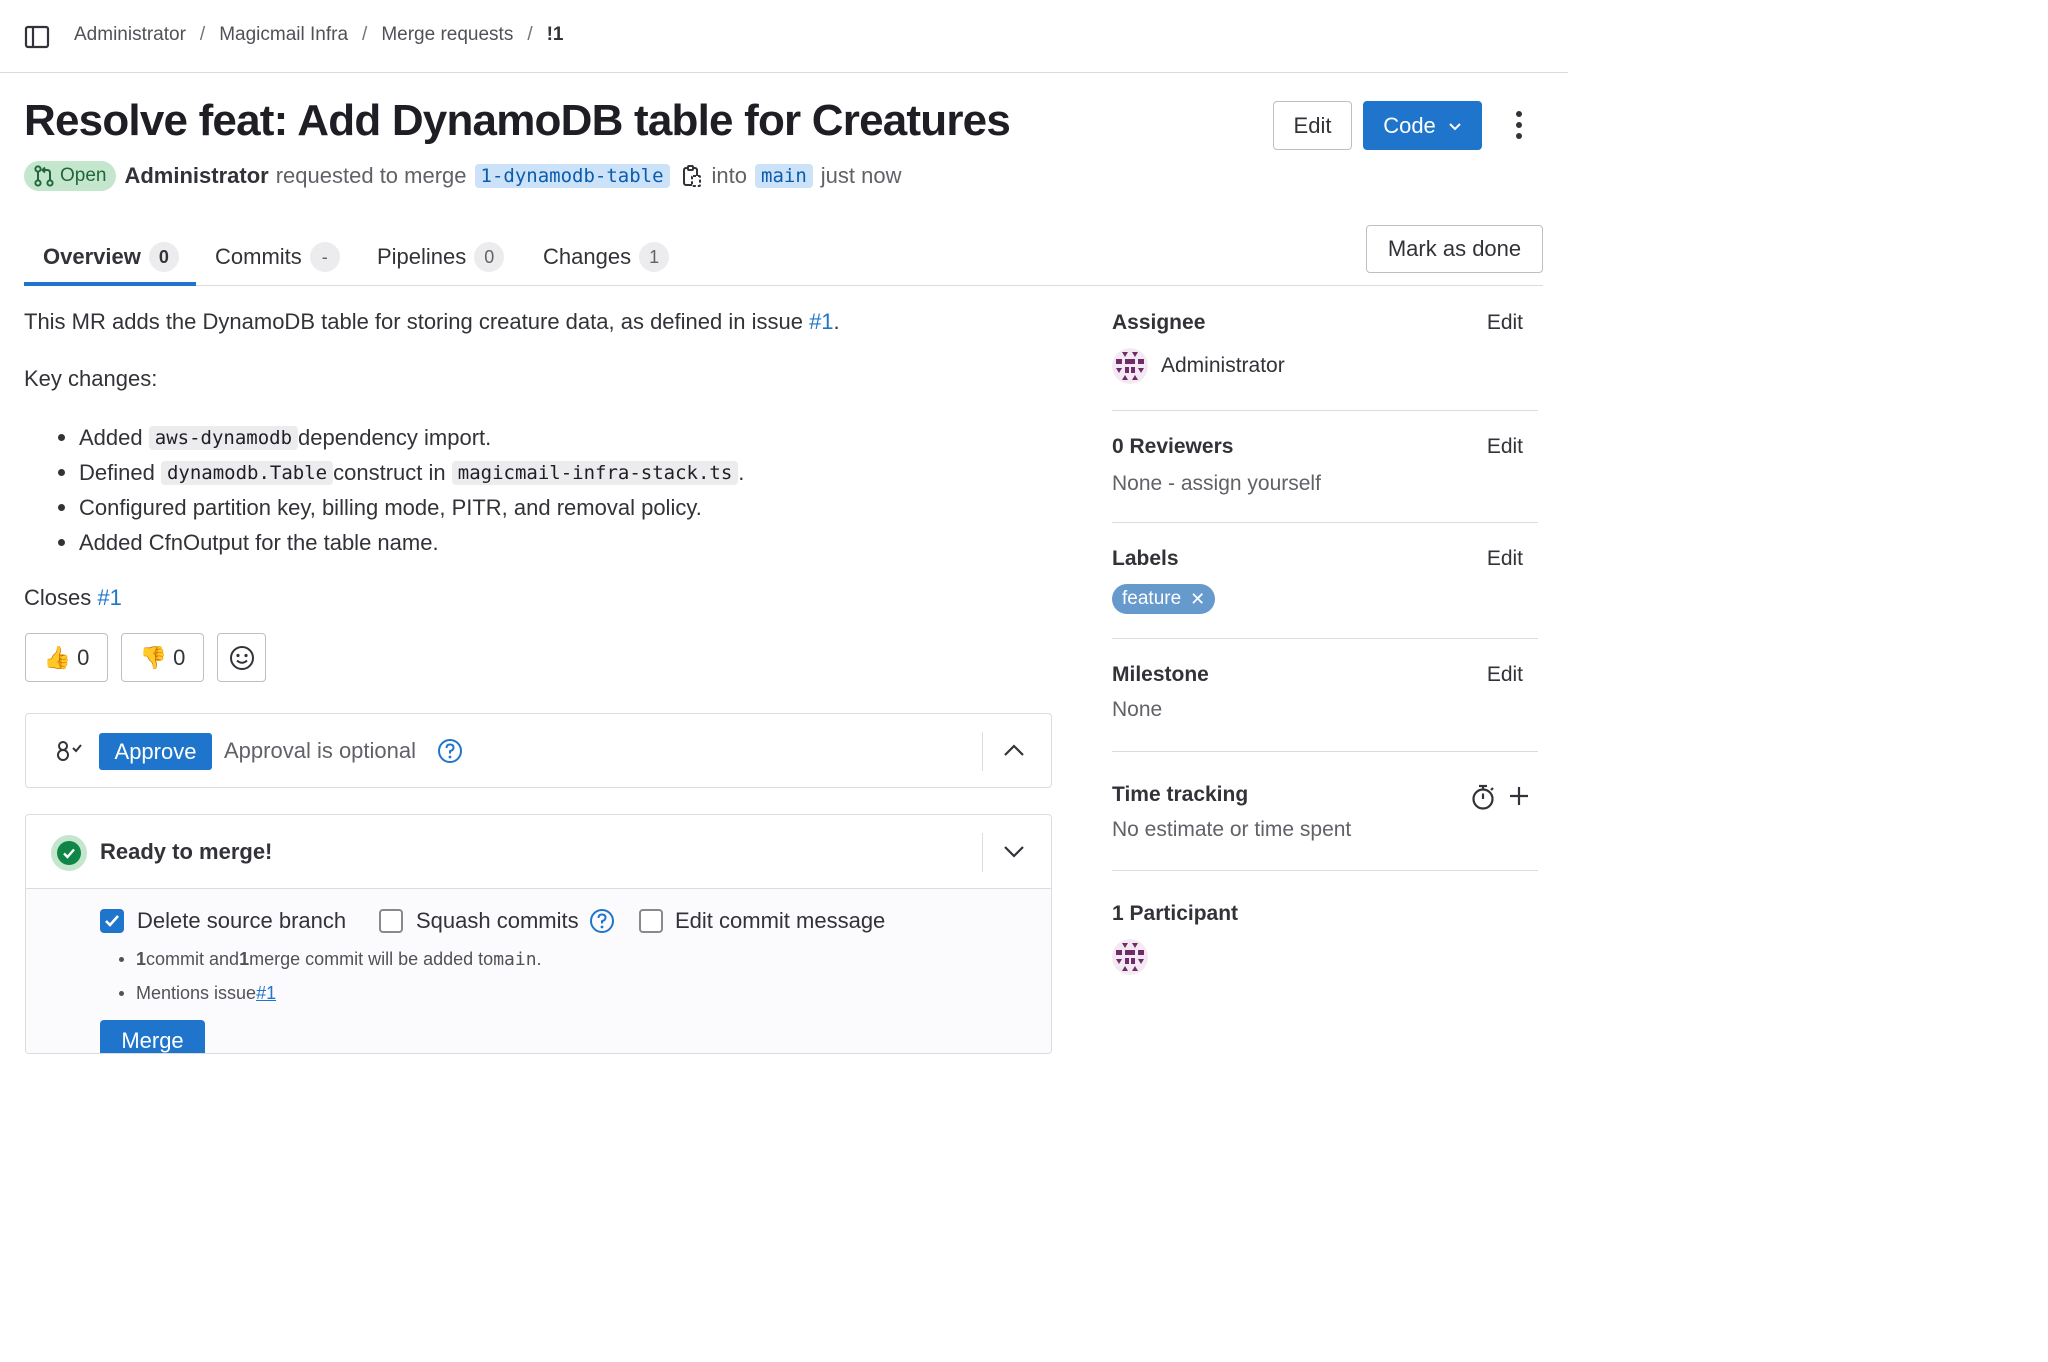  Describe the element at coordinates (572, 176) in the screenshot. I see `source-branch: 1-dynamodb-table` at that location.